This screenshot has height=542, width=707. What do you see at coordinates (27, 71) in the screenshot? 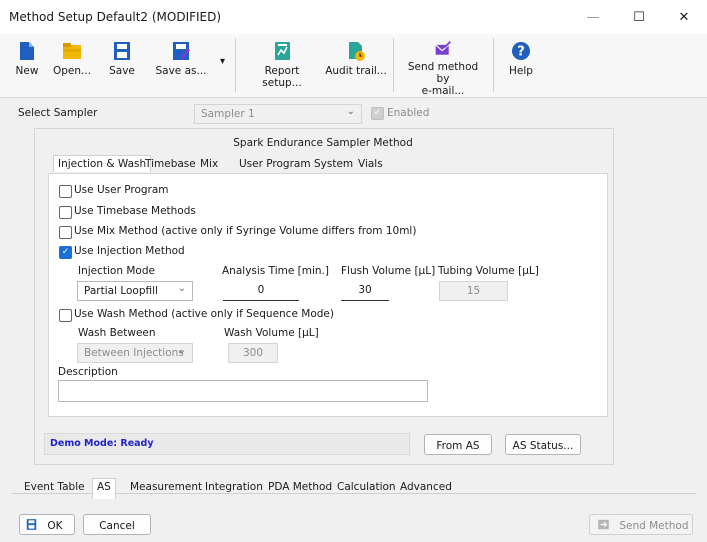
I see `new-label: New` at bounding box center [27, 71].